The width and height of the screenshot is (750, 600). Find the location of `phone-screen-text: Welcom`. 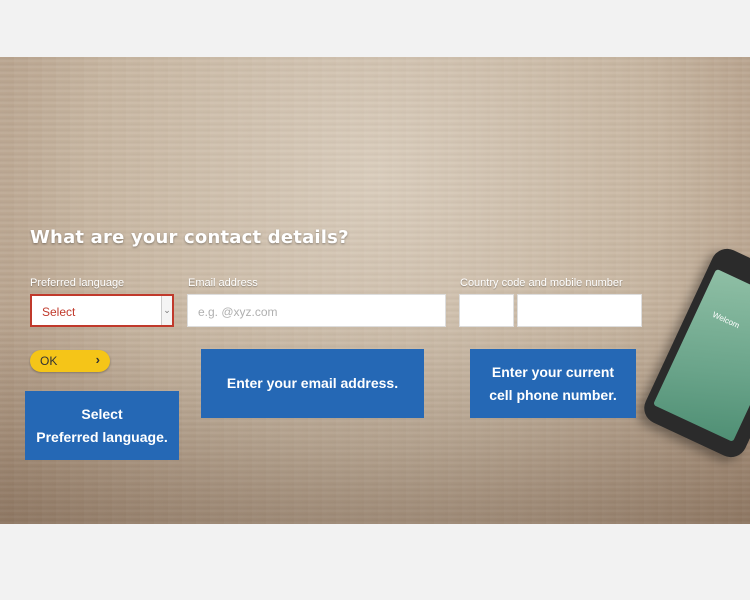

phone-screen-text: Welcom is located at coordinates (726, 320).